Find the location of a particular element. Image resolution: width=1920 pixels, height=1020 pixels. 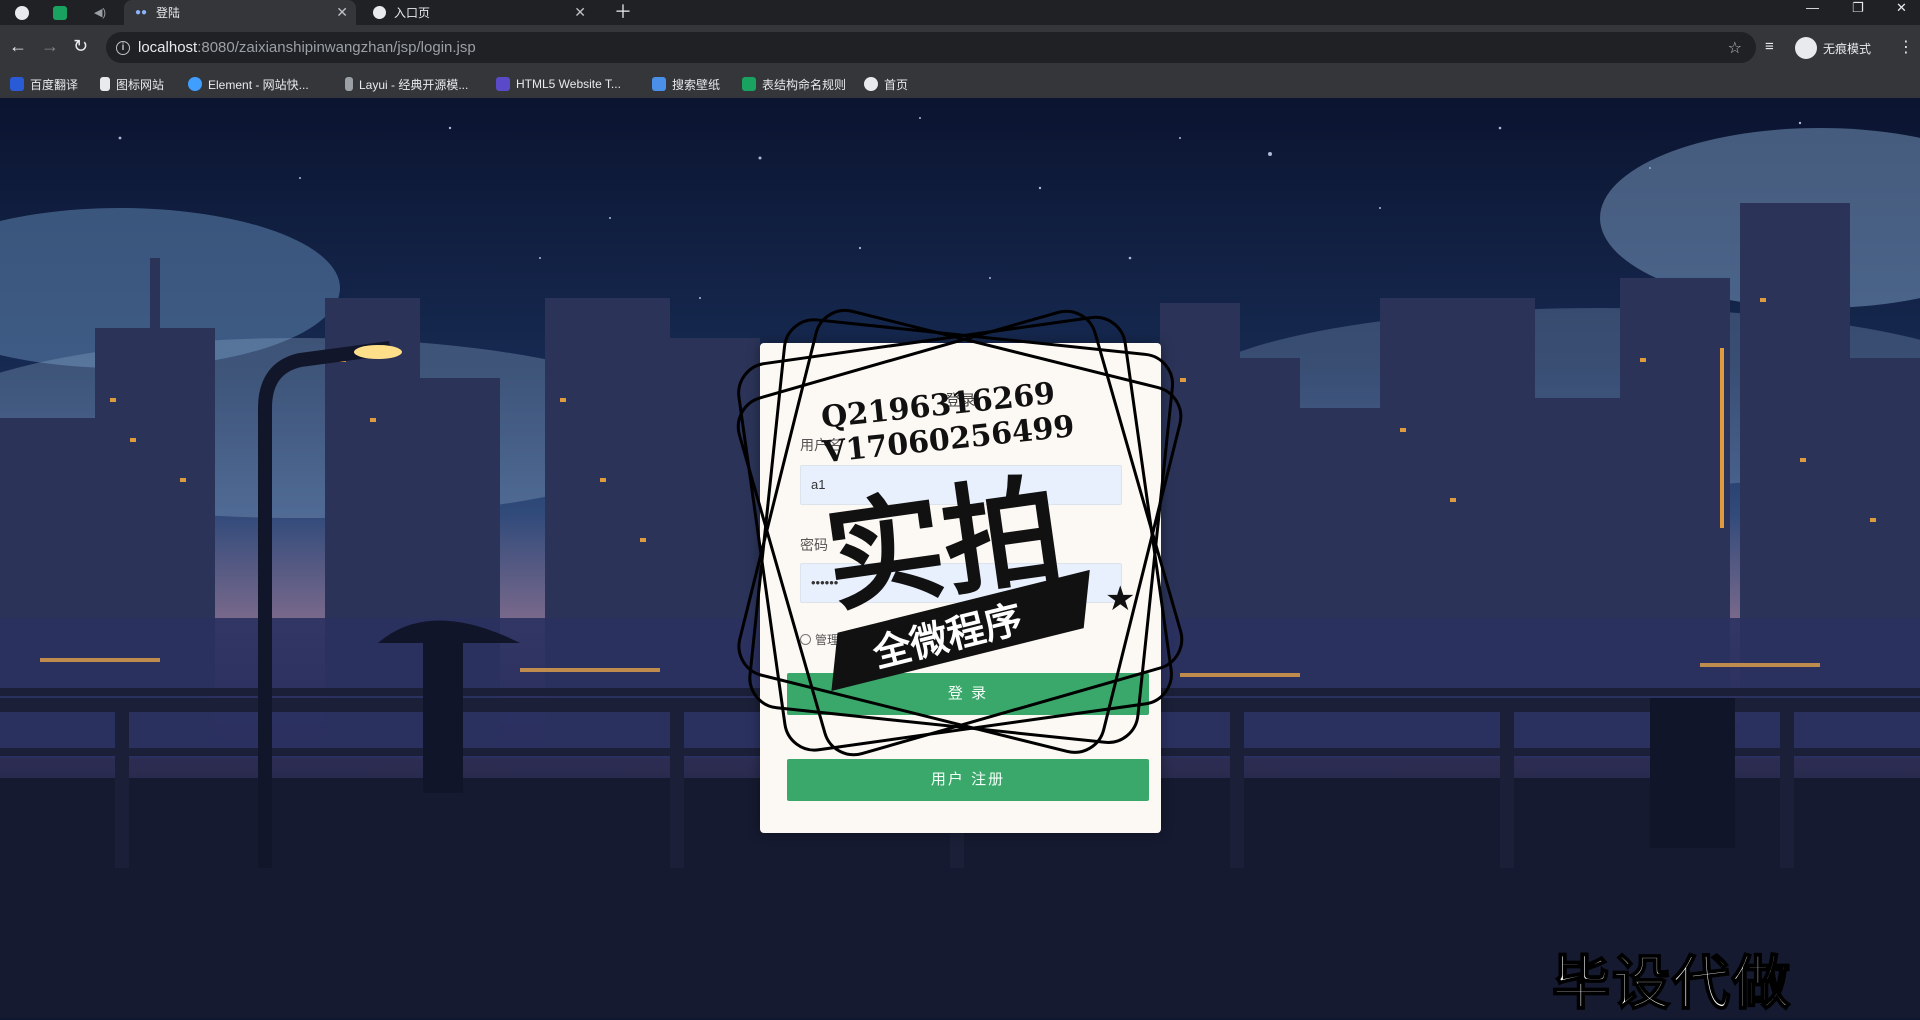

login-card: 登录 用户名 a1 密码 •••••• 管理员 登 录 用户 注册 is located at coordinates (960, 588).